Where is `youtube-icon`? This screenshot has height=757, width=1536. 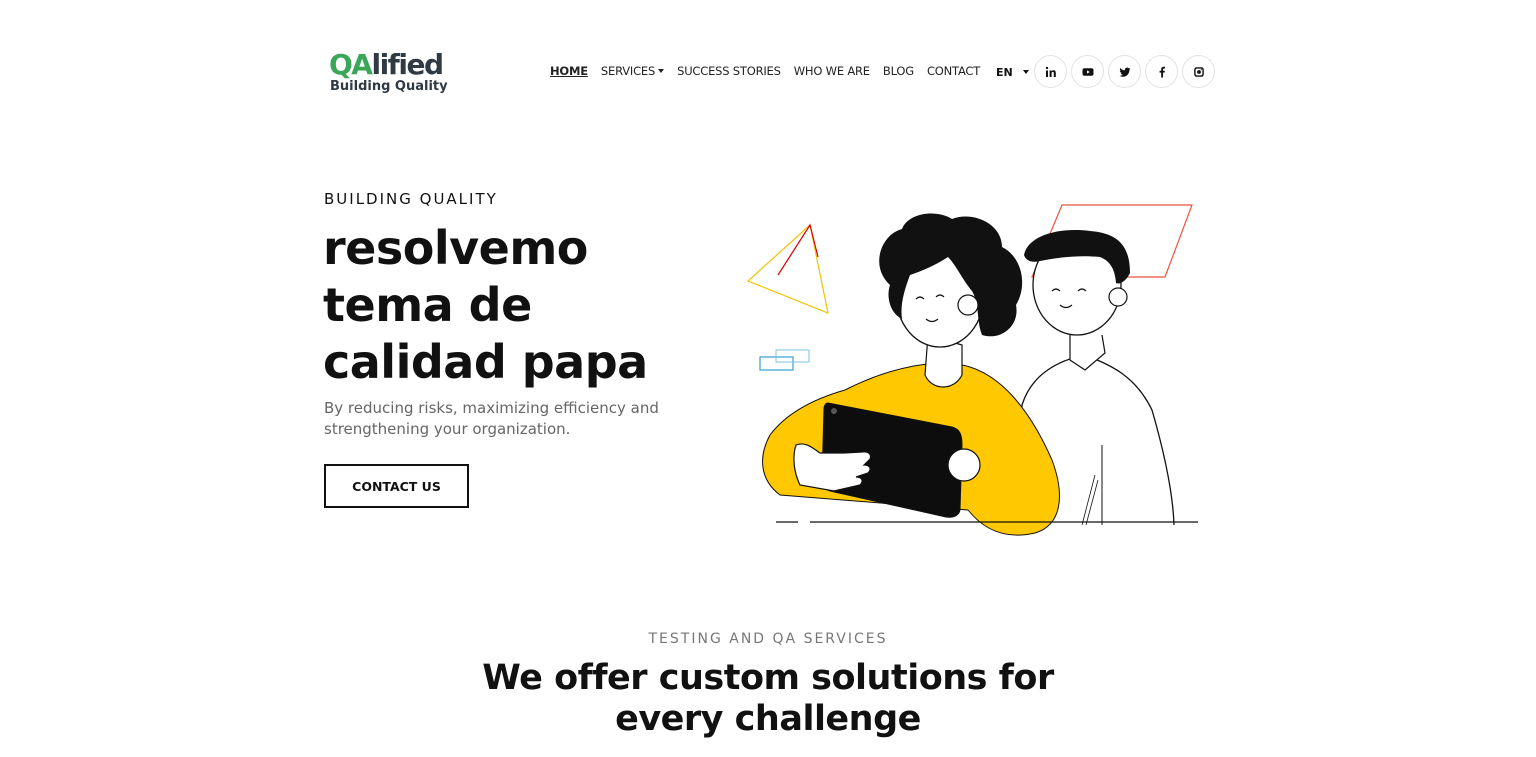 youtube-icon is located at coordinates (1087, 71).